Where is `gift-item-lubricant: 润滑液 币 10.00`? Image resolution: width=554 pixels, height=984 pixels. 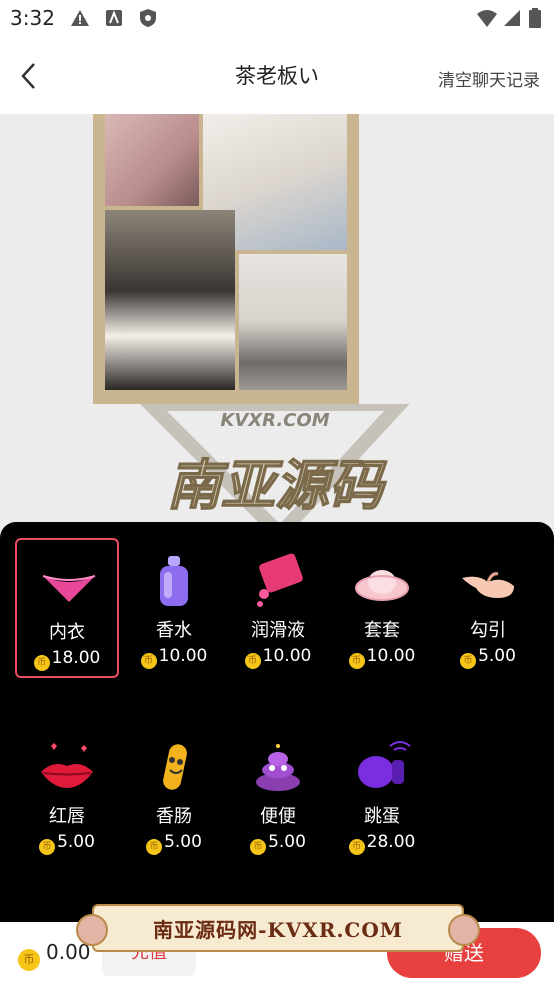
gift-item-lubricant: 润滑液 币 10.00 is located at coordinates (278, 608).